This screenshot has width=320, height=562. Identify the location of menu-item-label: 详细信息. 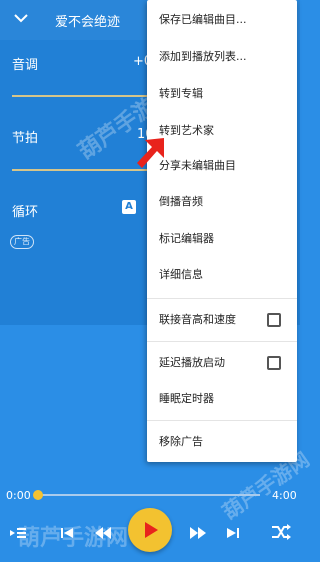
(181, 274).